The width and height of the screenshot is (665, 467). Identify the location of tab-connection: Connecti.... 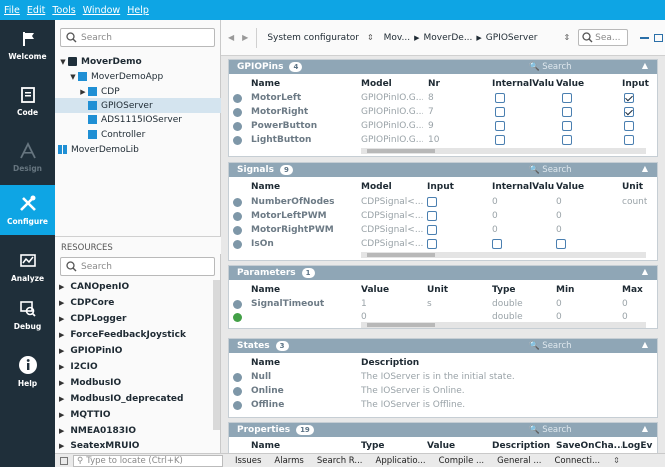
(577, 461).